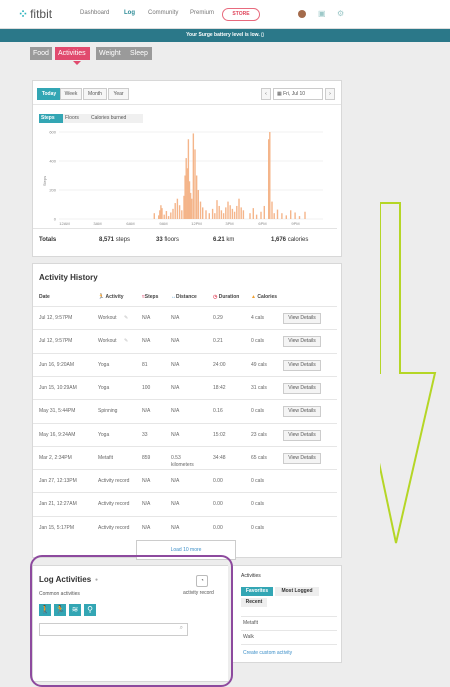  I want to click on row-activity: Metafit, so click(106, 457).